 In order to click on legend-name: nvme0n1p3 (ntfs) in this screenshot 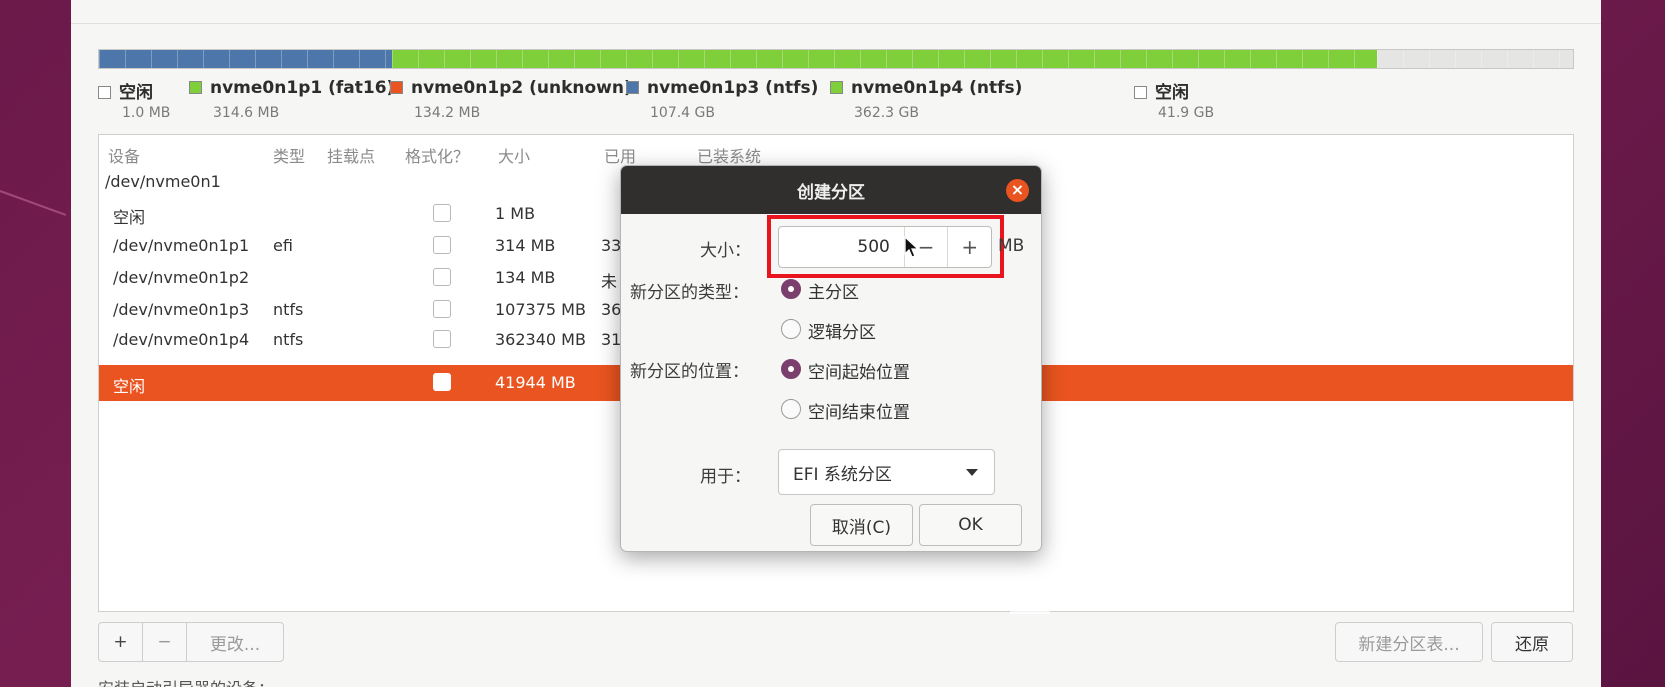, I will do `click(733, 88)`.